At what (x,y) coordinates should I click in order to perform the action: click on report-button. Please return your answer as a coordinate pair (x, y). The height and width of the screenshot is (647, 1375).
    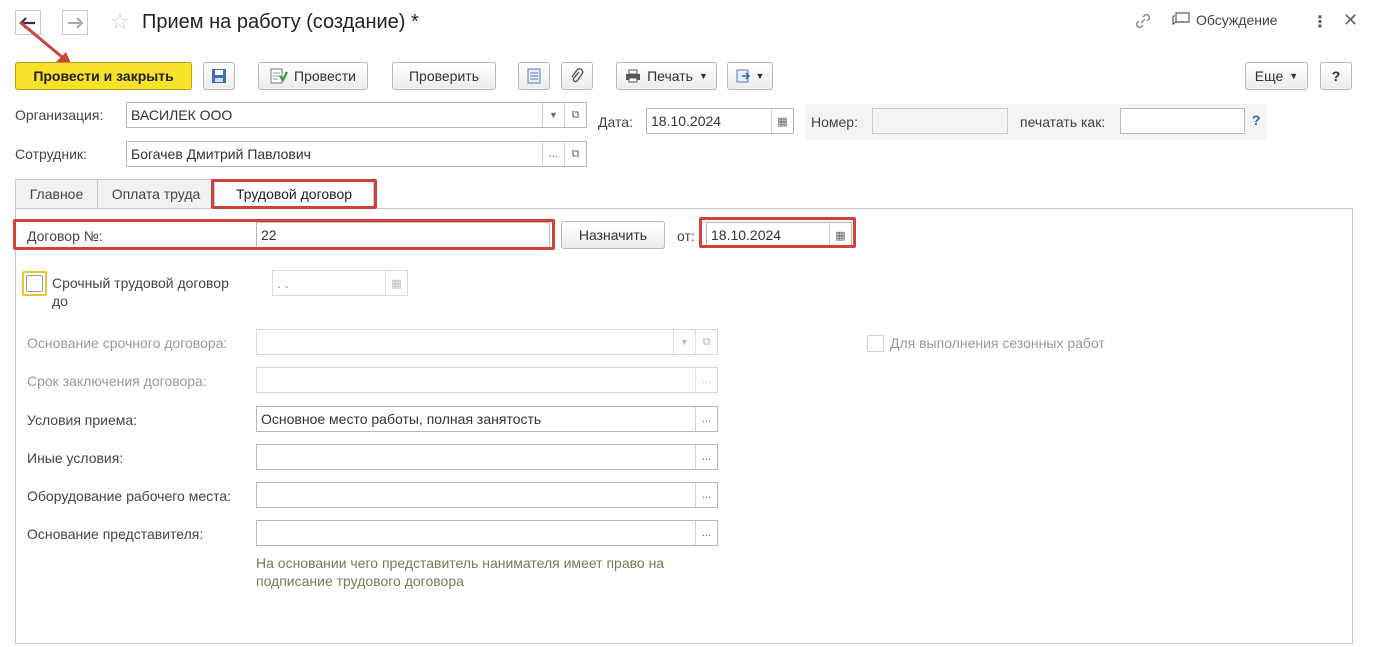
    Looking at the image, I should click on (534, 76).